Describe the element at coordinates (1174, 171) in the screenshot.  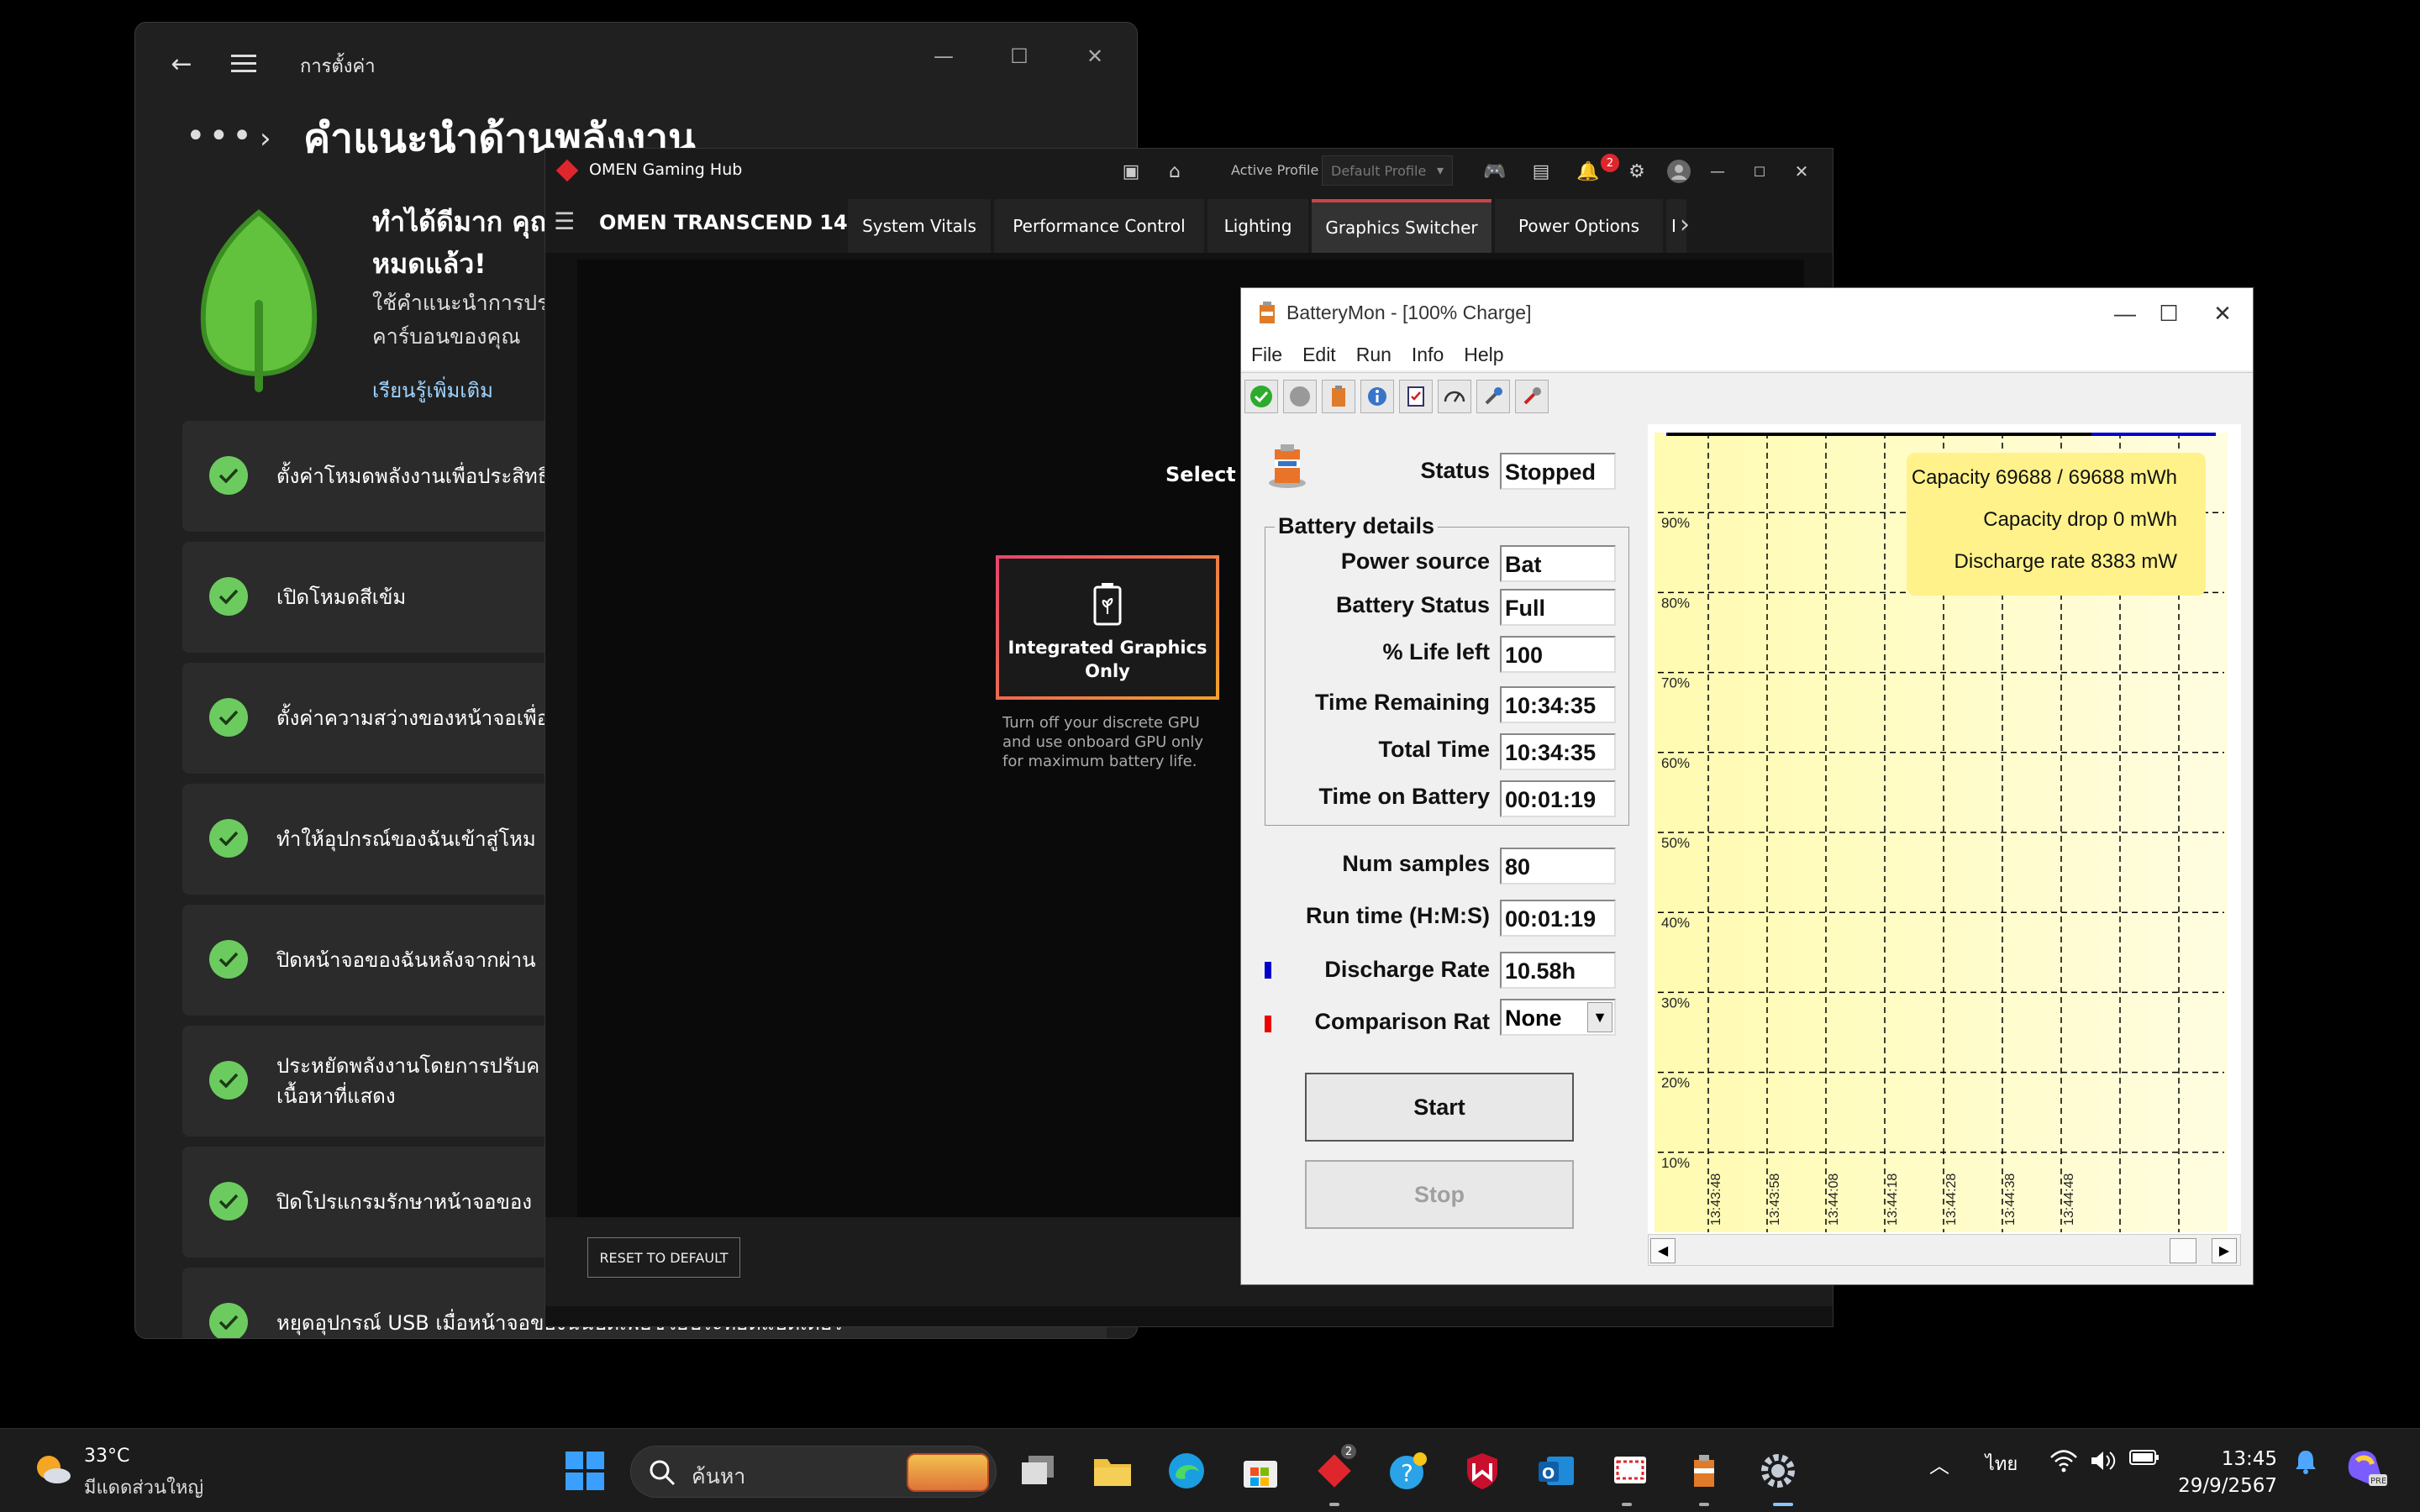
I see `home-icon: ⌂` at that location.